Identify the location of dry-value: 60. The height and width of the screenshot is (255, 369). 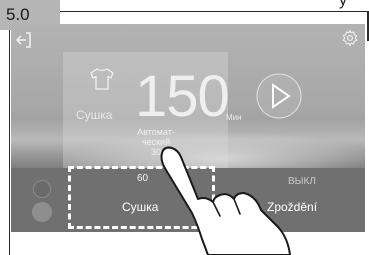
(143, 178).